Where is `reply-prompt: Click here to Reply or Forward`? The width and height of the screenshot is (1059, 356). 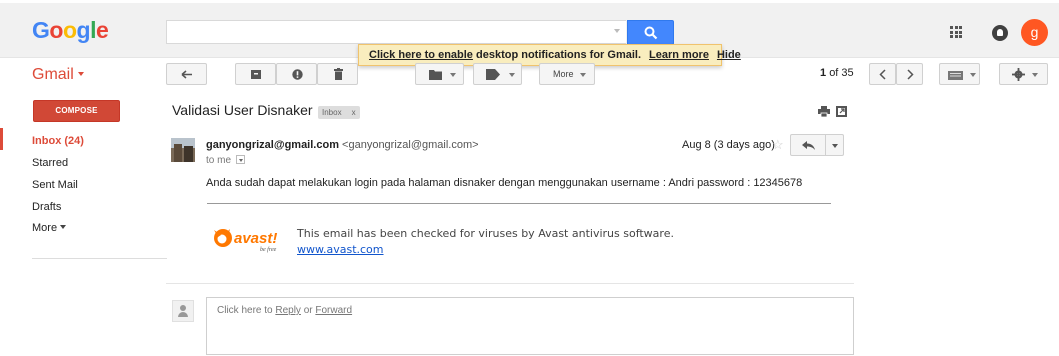
reply-prompt: Click here to Reply or Forward is located at coordinates (284, 310).